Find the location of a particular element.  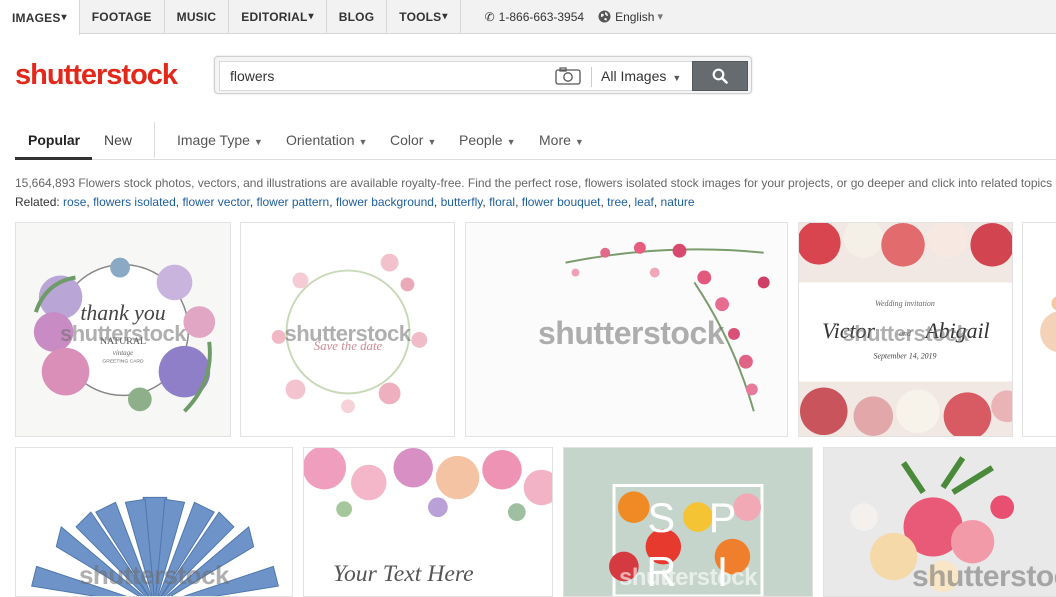

topnav-music-label: MUSIC is located at coordinates (197, 17).